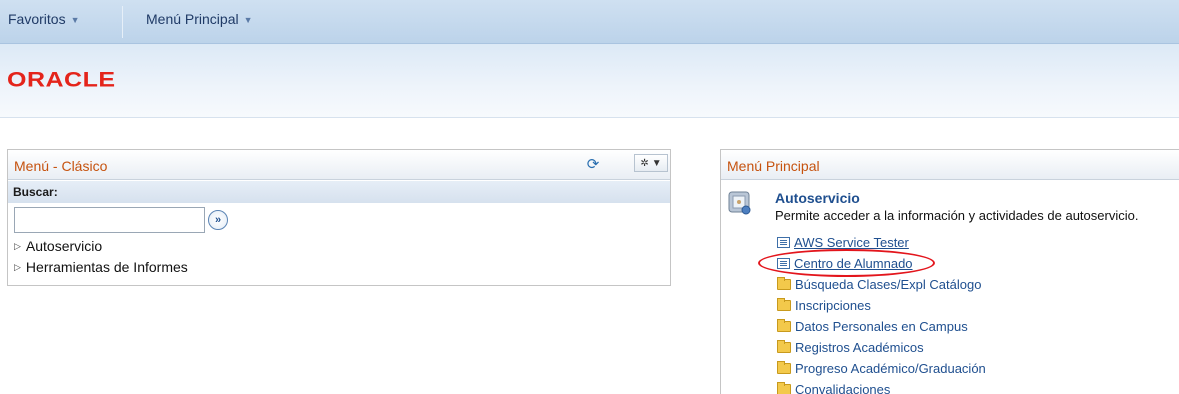 This screenshot has height=394, width=1179. What do you see at coordinates (872, 326) in the screenshot?
I see `link-datos-personales: Datos Personales en Campus` at bounding box center [872, 326].